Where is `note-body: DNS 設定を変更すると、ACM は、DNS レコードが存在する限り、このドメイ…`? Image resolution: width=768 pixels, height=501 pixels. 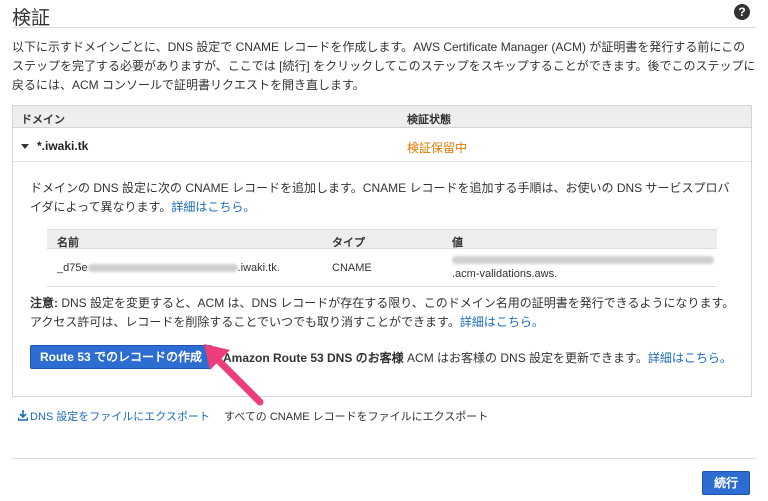 note-body: DNS 設定を変更すると、ACM は、DNS レコードが存在する限り、このドメイ… is located at coordinates (382, 312).